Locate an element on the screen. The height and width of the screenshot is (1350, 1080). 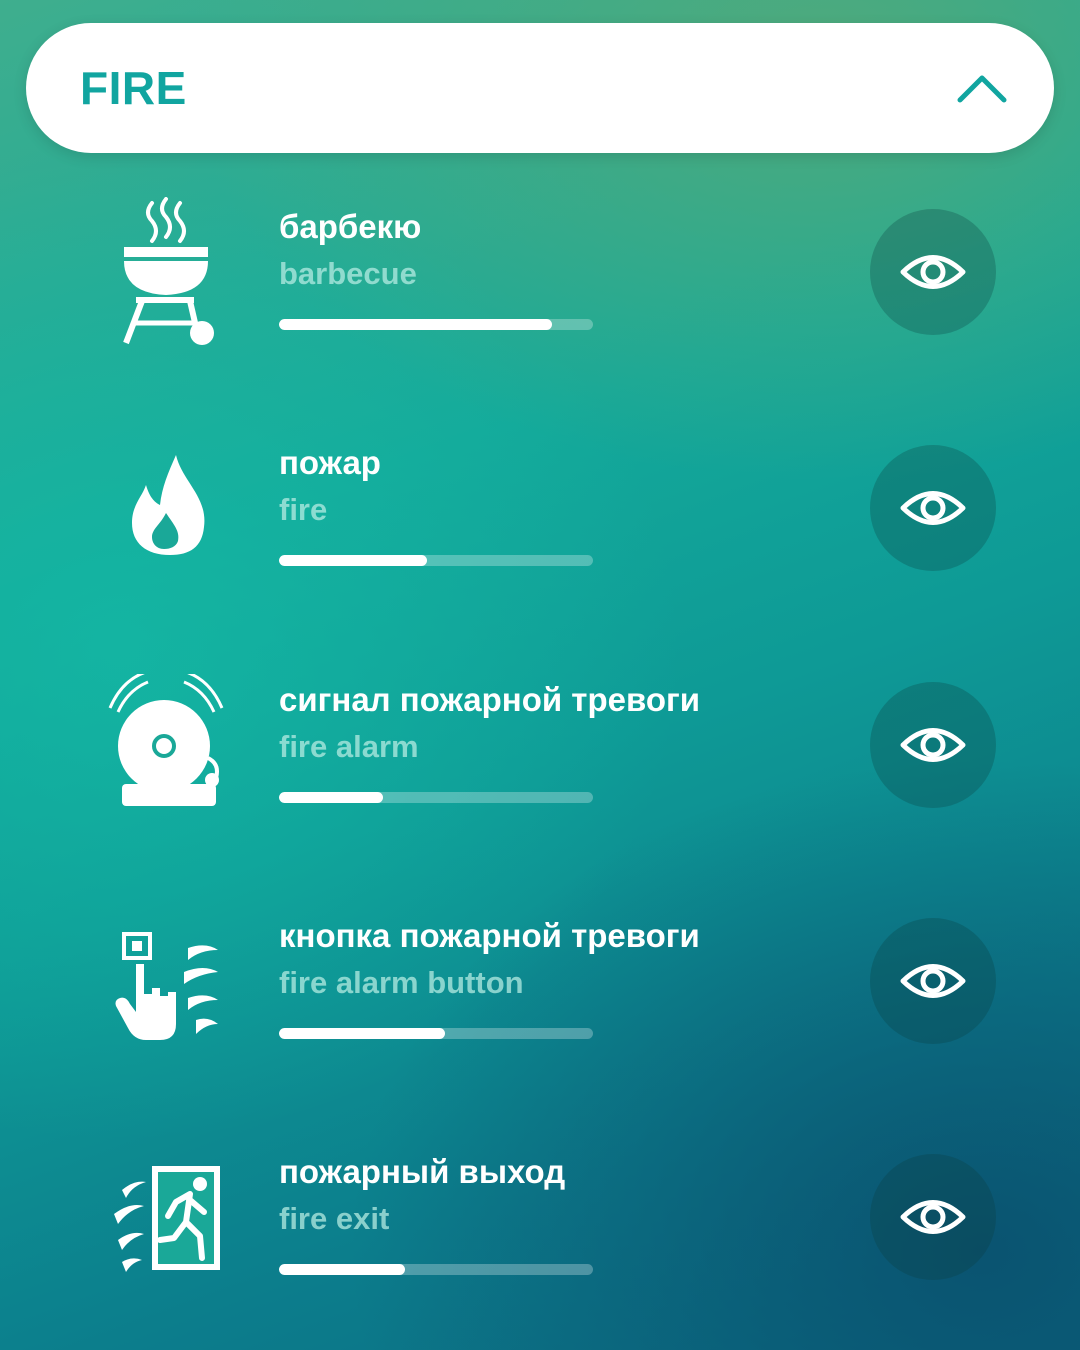
word-english: fire is located at coordinates (303, 509).